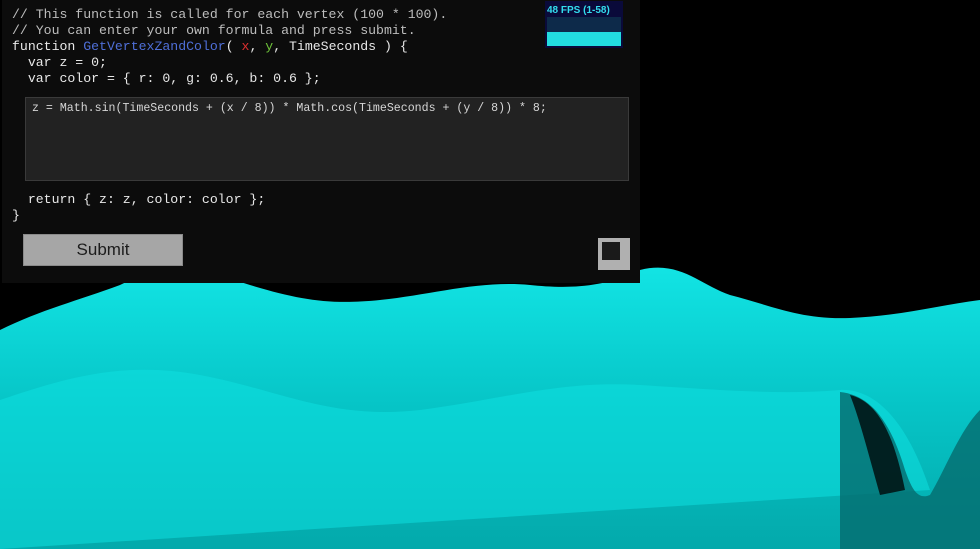 The height and width of the screenshot is (549, 980). I want to click on keyword-function: function, so click(44, 46).